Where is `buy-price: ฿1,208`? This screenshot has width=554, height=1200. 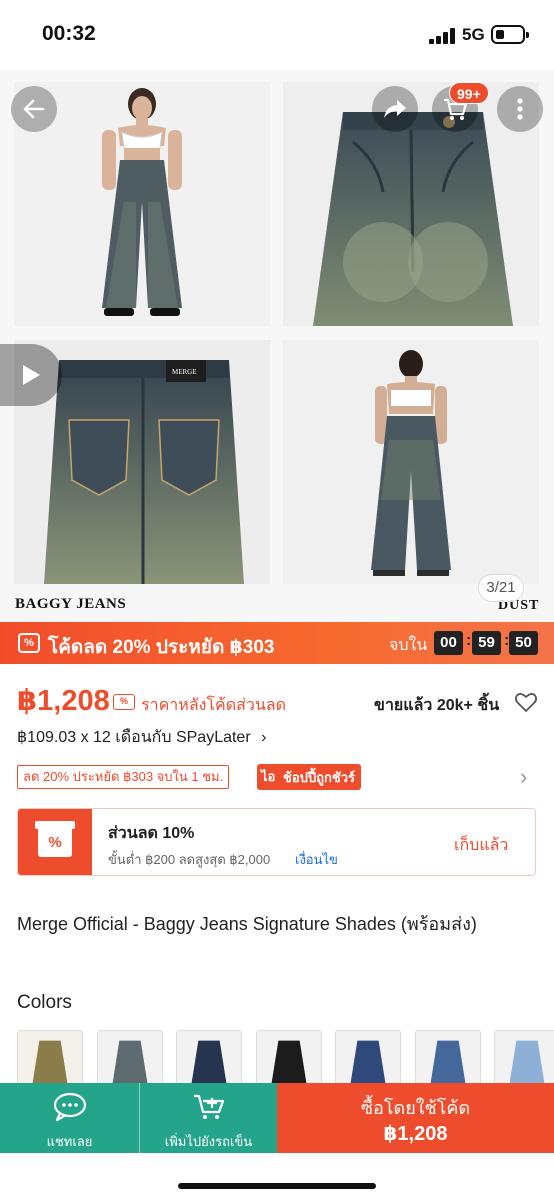 buy-price: ฿1,208 is located at coordinates (415, 1134).